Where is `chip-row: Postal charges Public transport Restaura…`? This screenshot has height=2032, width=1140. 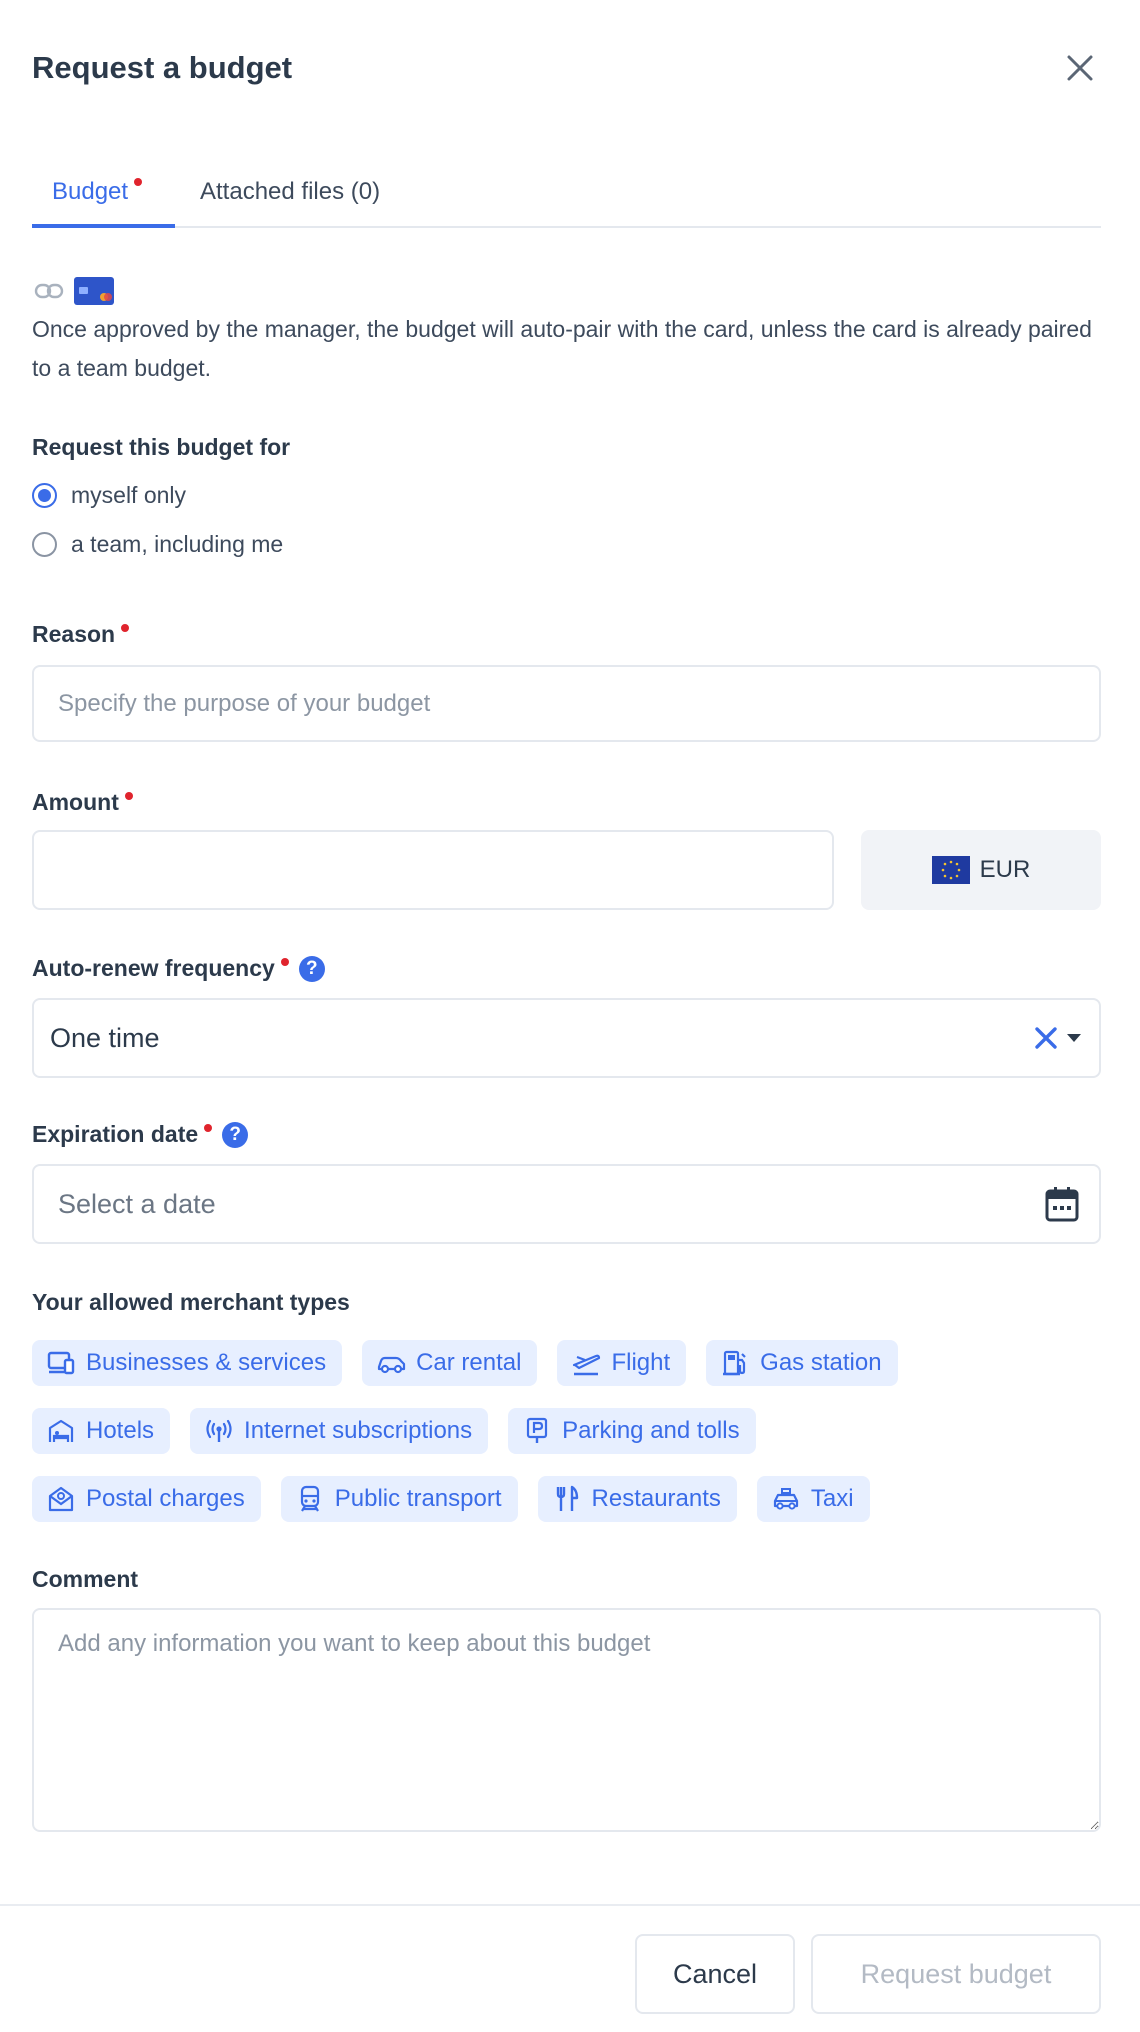
chip-row: Postal charges Public transport Restaura… is located at coordinates (569, 1499).